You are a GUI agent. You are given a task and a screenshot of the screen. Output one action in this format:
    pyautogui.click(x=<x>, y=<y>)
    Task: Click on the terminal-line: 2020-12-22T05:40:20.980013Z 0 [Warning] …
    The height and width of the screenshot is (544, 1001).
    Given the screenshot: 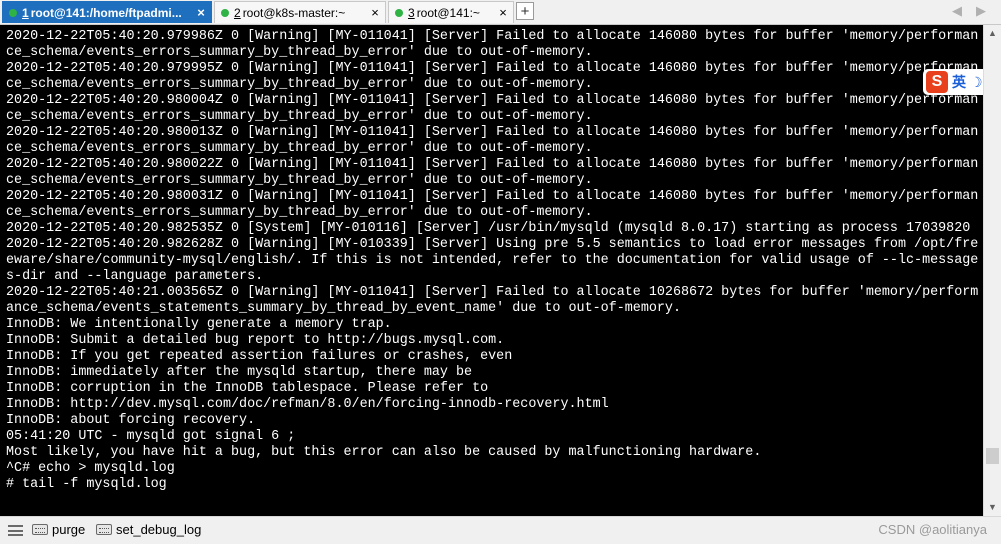 What is the action you would take?
    pyautogui.click(x=492, y=132)
    